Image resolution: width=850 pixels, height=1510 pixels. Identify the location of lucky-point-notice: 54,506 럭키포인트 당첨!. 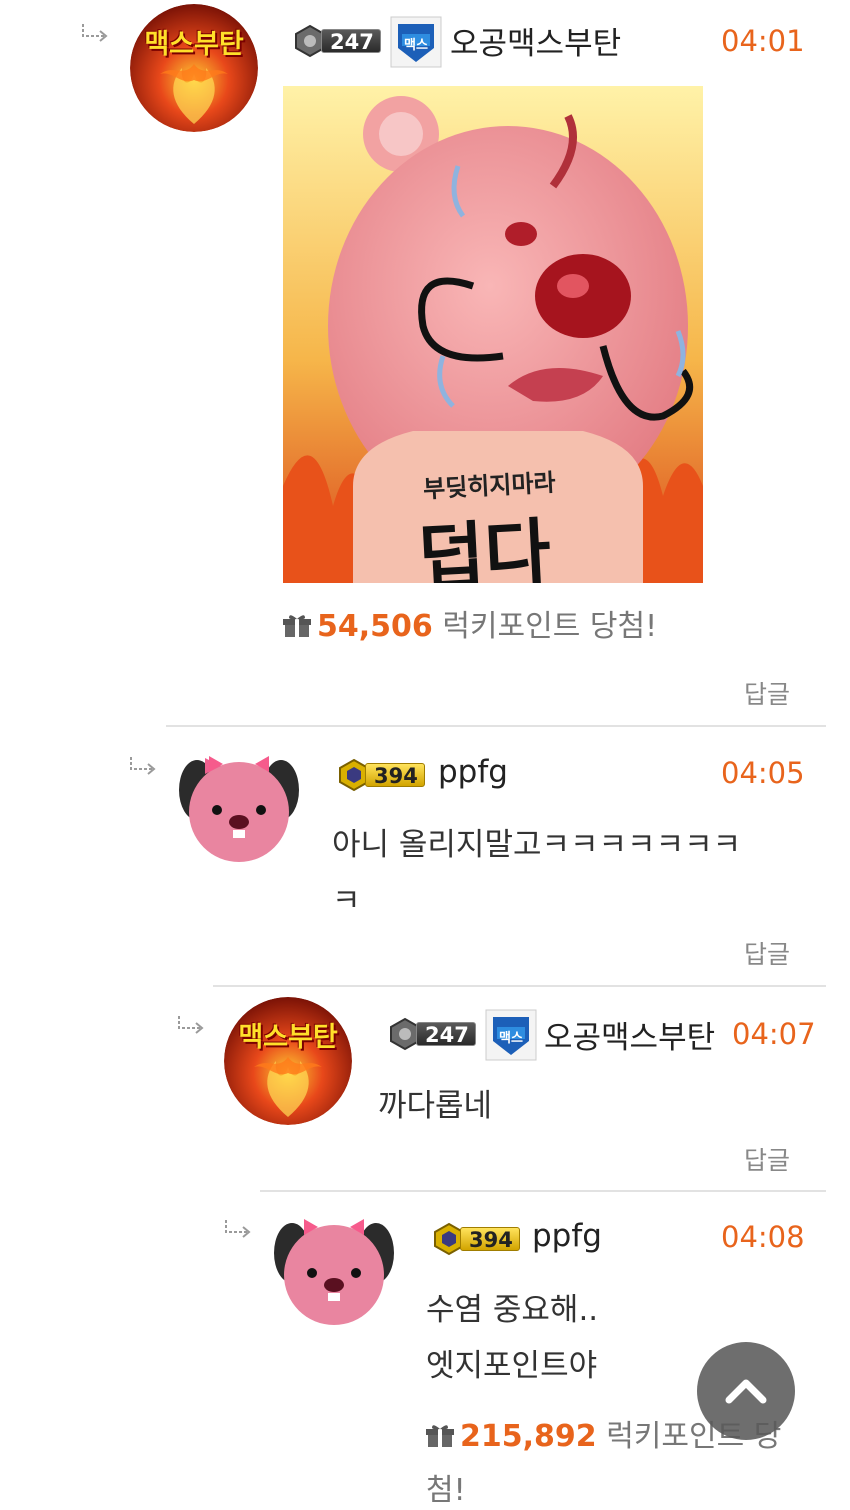
(470, 627).